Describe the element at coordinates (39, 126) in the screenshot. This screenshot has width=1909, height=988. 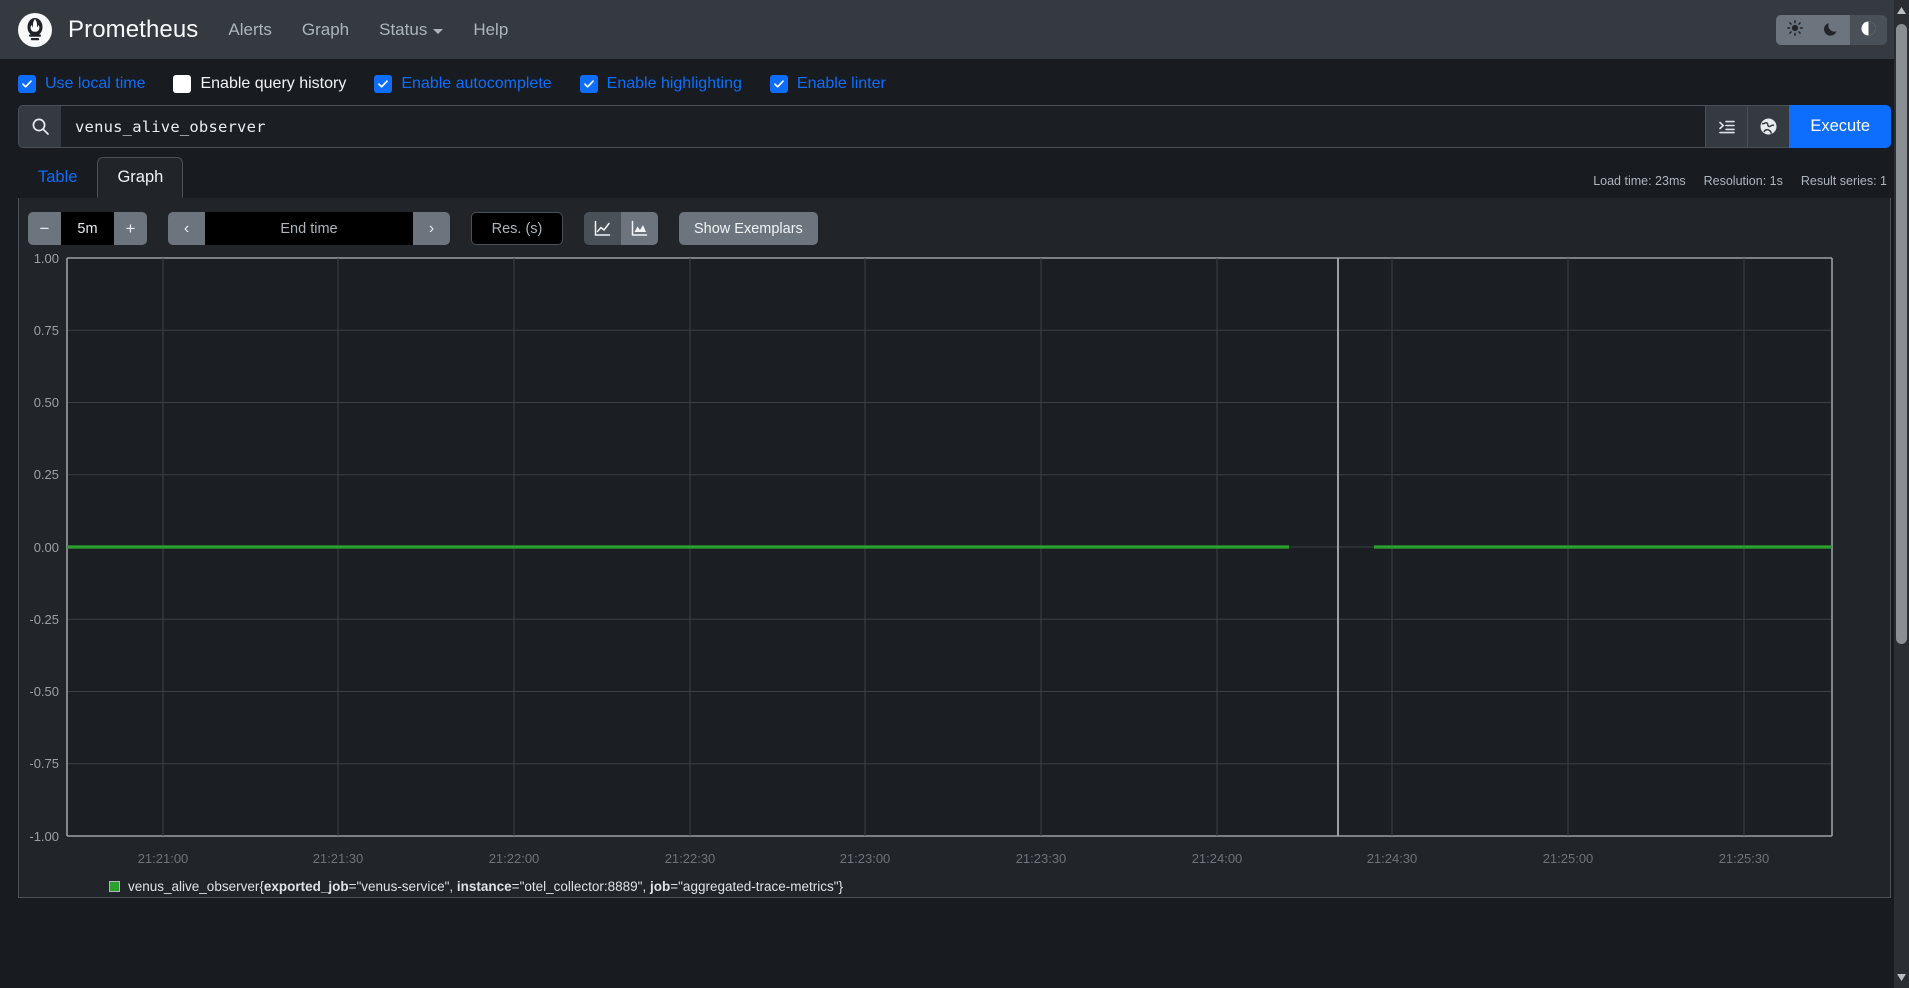
I see `search-icon` at that location.